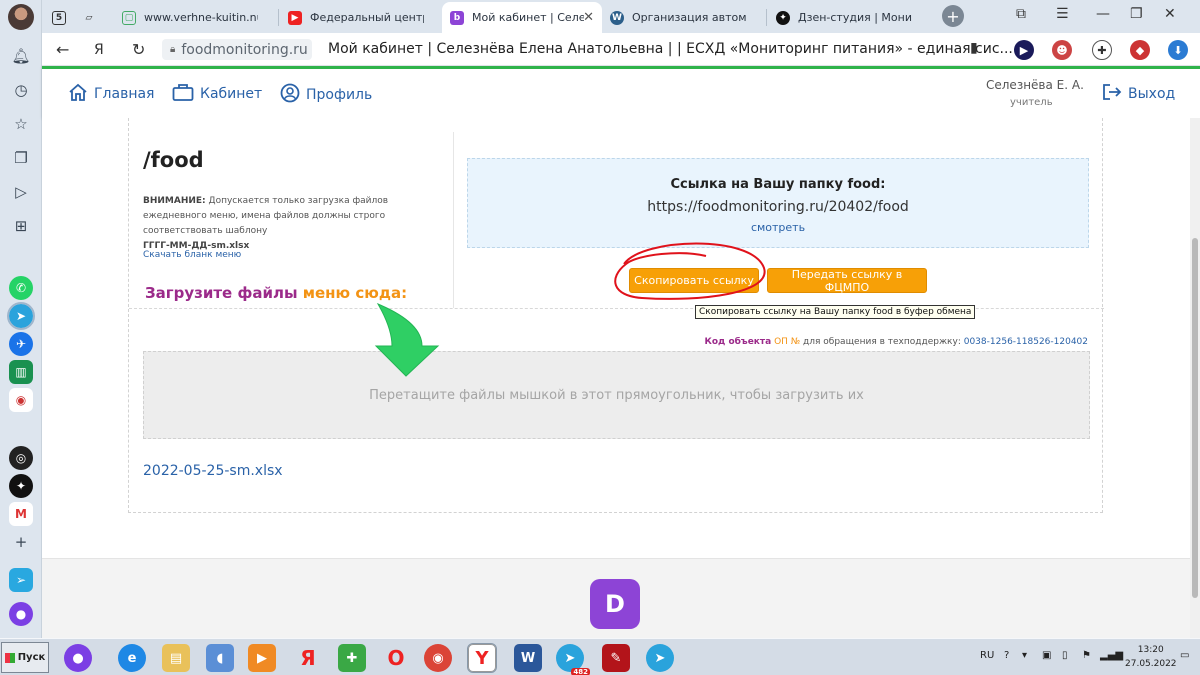 Image resolution: width=1200 pixels, height=675 pixels. Describe the element at coordinates (1024, 655) in the screenshot. I see `expand-tray-icon: ▾` at that location.